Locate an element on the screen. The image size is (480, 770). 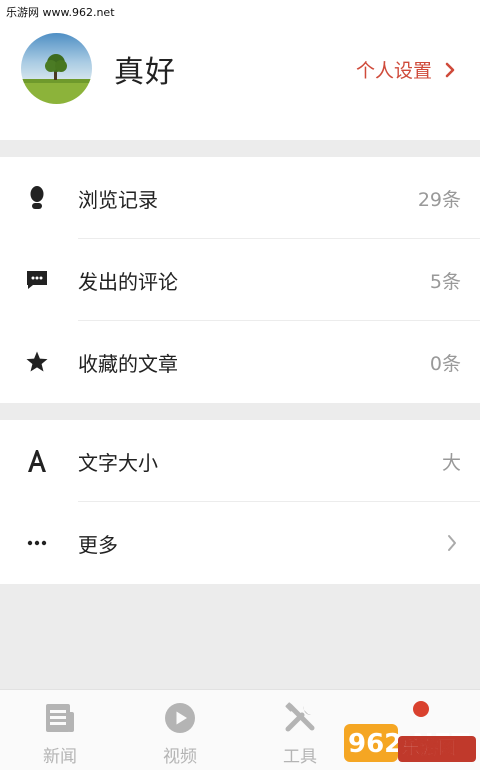
tab-video: 视频 is located at coordinates (180, 730).